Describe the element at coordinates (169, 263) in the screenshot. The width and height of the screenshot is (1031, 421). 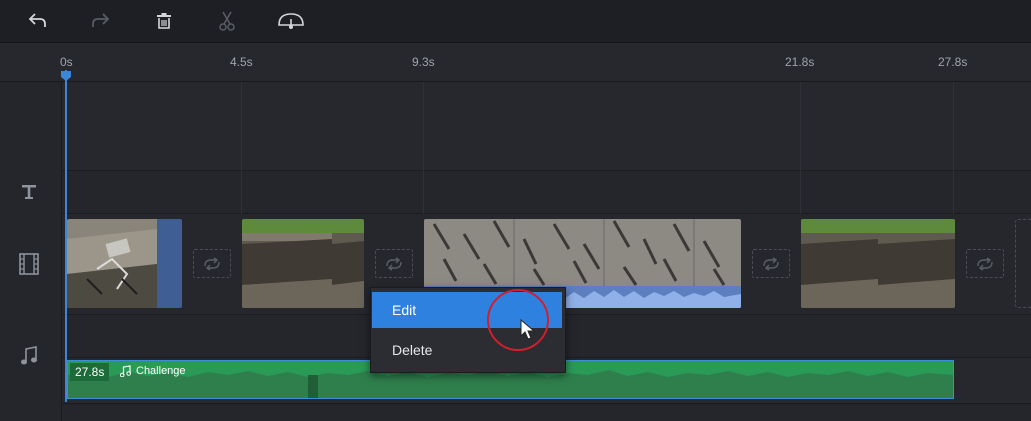
I see `clip-selection-tail` at that location.